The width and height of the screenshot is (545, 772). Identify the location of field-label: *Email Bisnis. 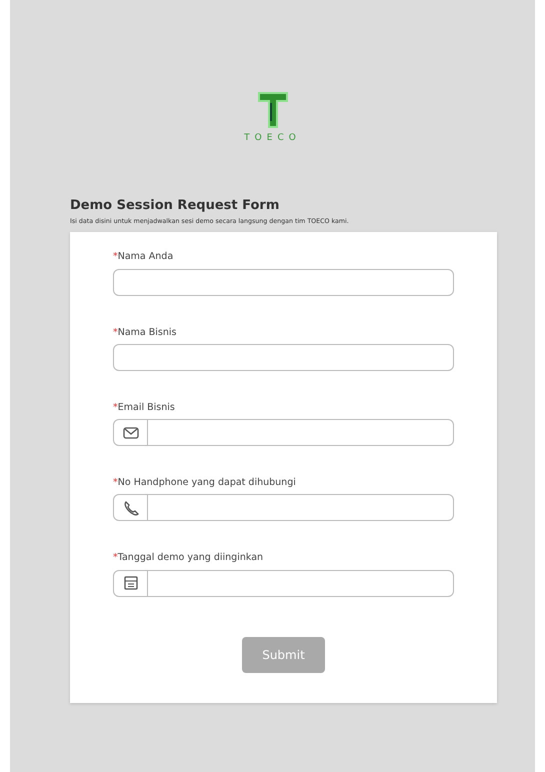
(144, 407).